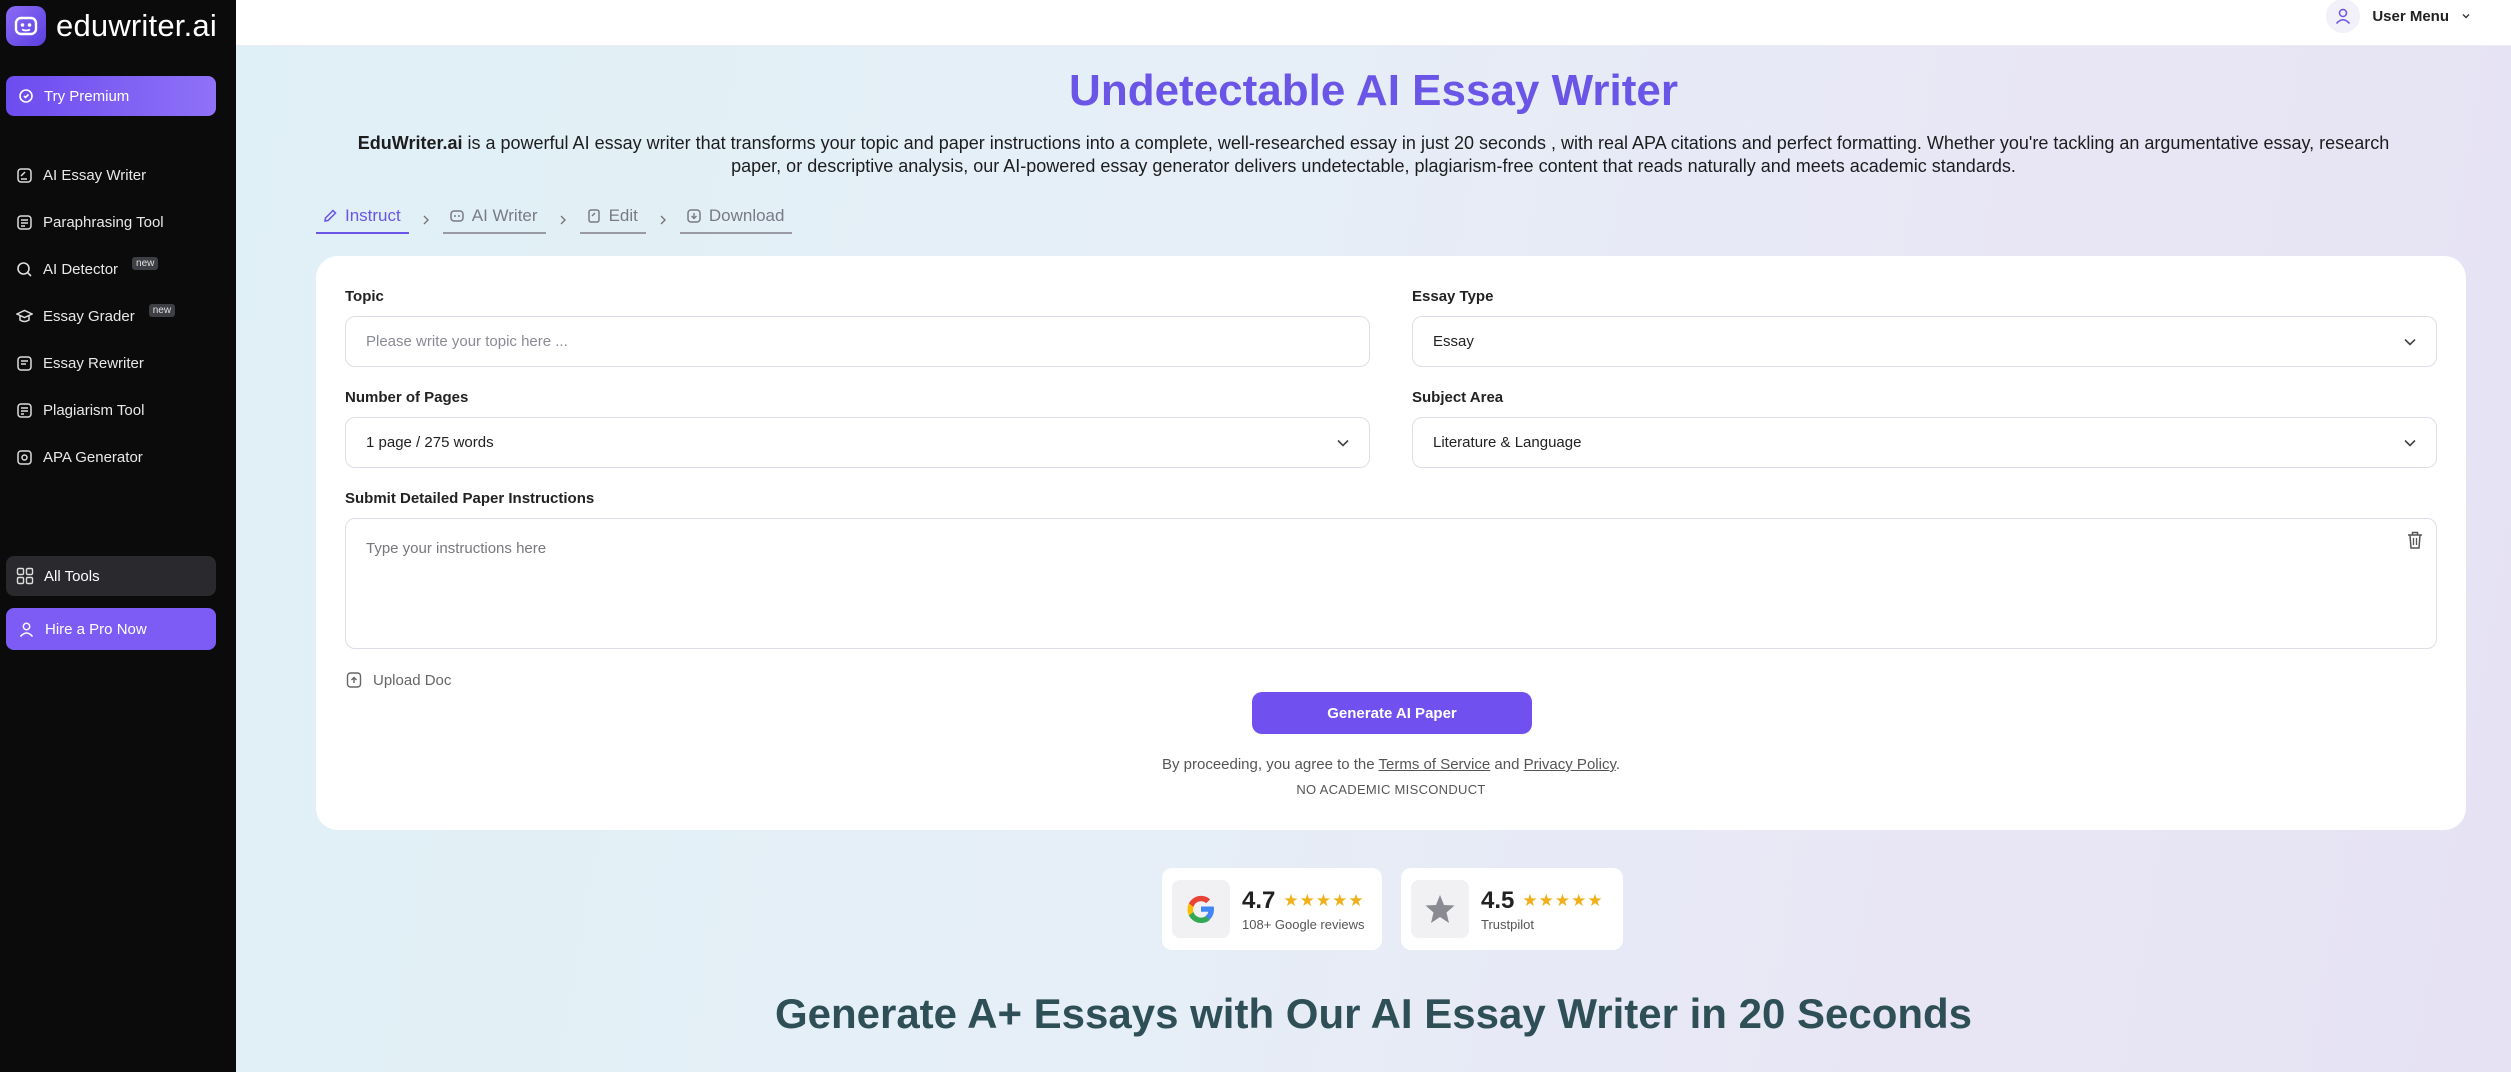 The width and height of the screenshot is (2511, 1072). What do you see at coordinates (87, 96) in the screenshot?
I see `try-premium-label: Try Premium` at bounding box center [87, 96].